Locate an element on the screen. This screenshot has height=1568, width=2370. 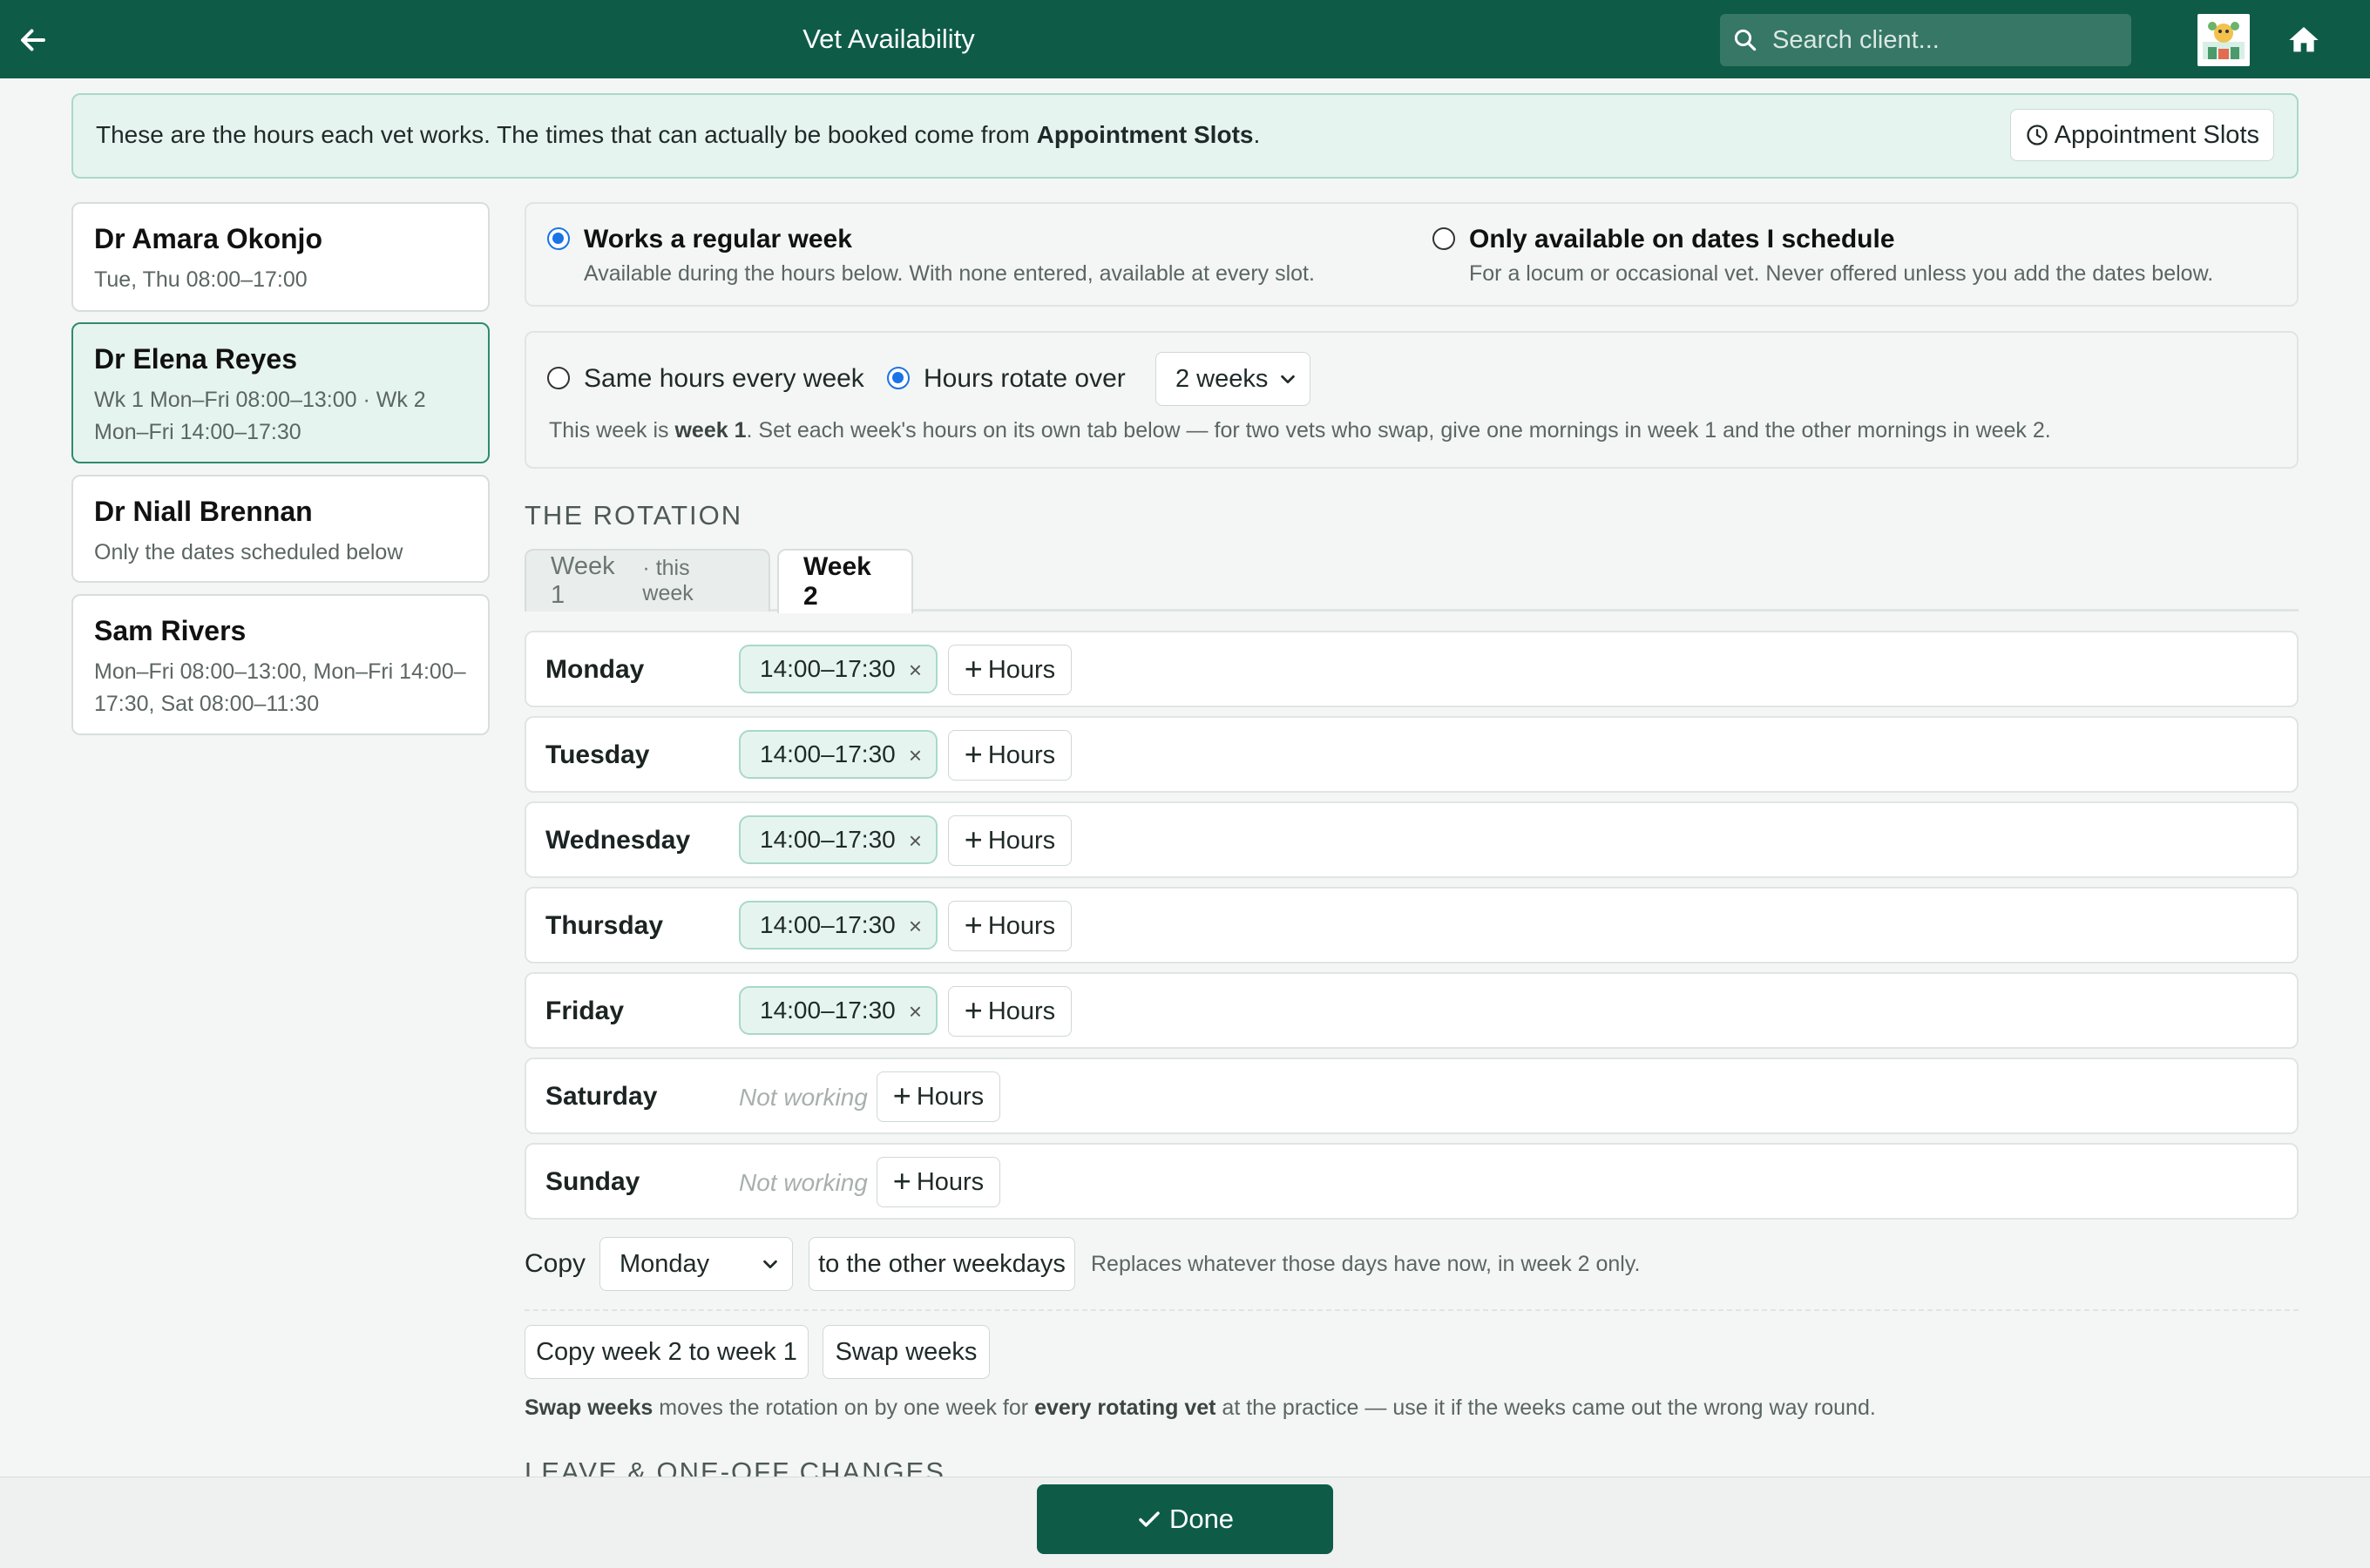
day-row-tuesday: Tuesday 14:00–17:30 × + Hours is located at coordinates (1412, 754).